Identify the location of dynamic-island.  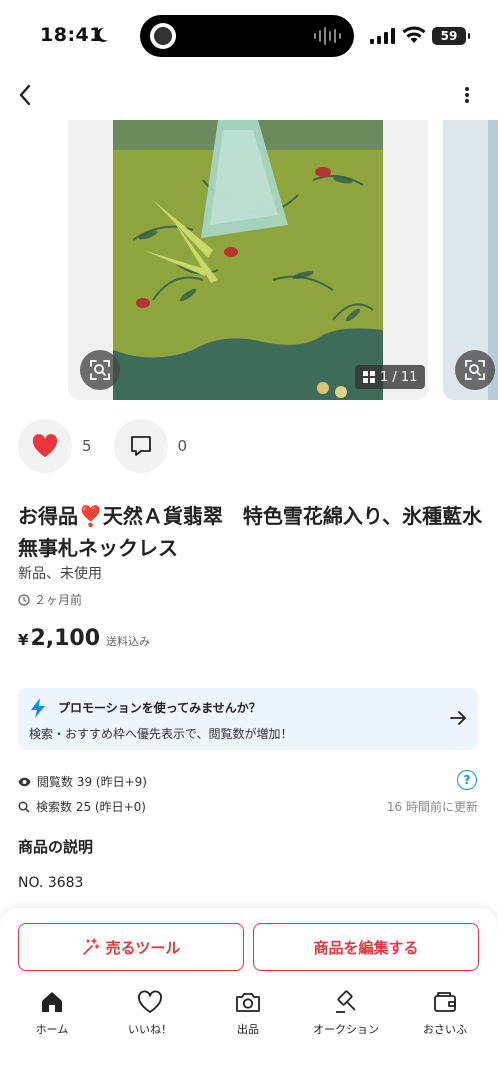
(247, 36).